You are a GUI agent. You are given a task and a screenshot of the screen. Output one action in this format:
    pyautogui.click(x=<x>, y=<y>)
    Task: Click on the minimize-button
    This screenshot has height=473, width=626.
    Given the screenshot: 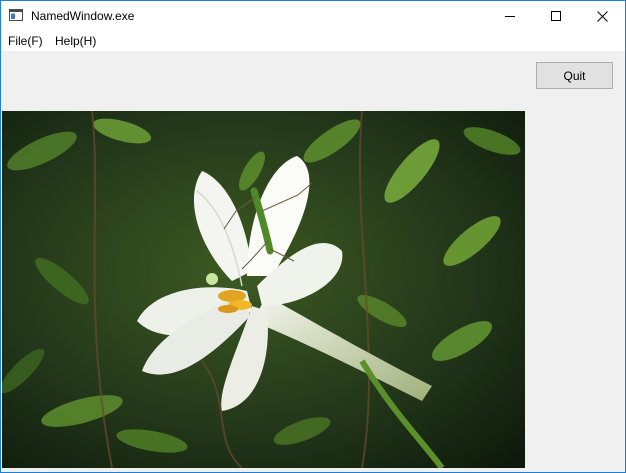 What is the action you would take?
    pyautogui.click(x=510, y=16)
    